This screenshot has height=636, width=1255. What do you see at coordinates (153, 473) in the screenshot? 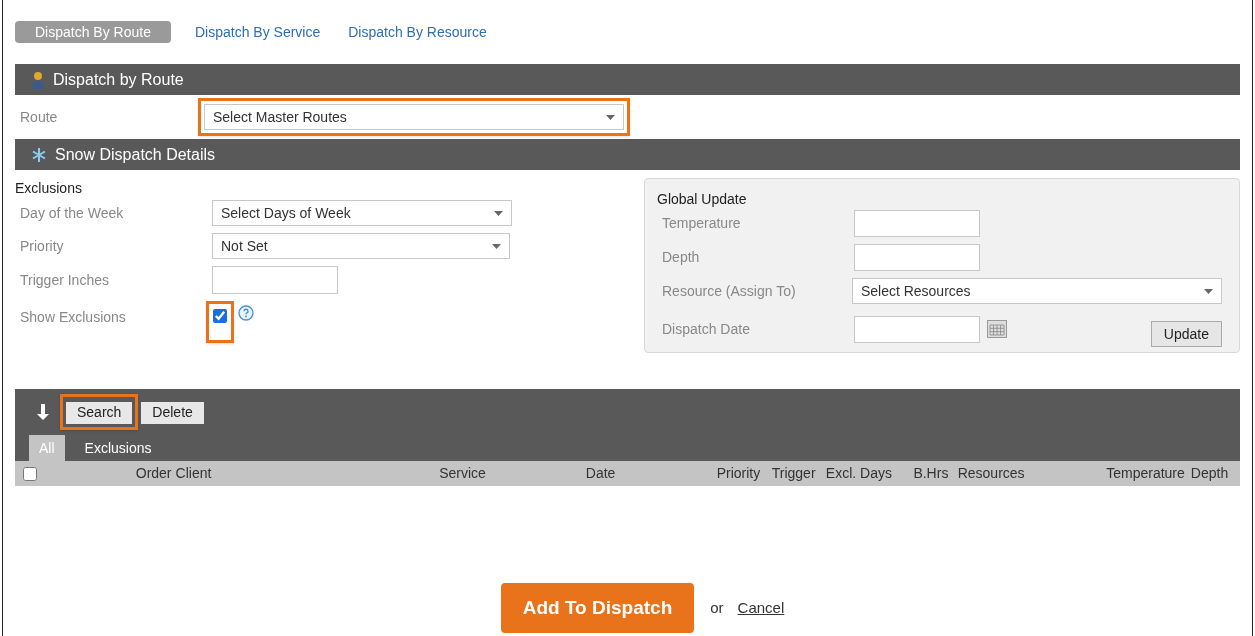
I see `column-header: Order` at bounding box center [153, 473].